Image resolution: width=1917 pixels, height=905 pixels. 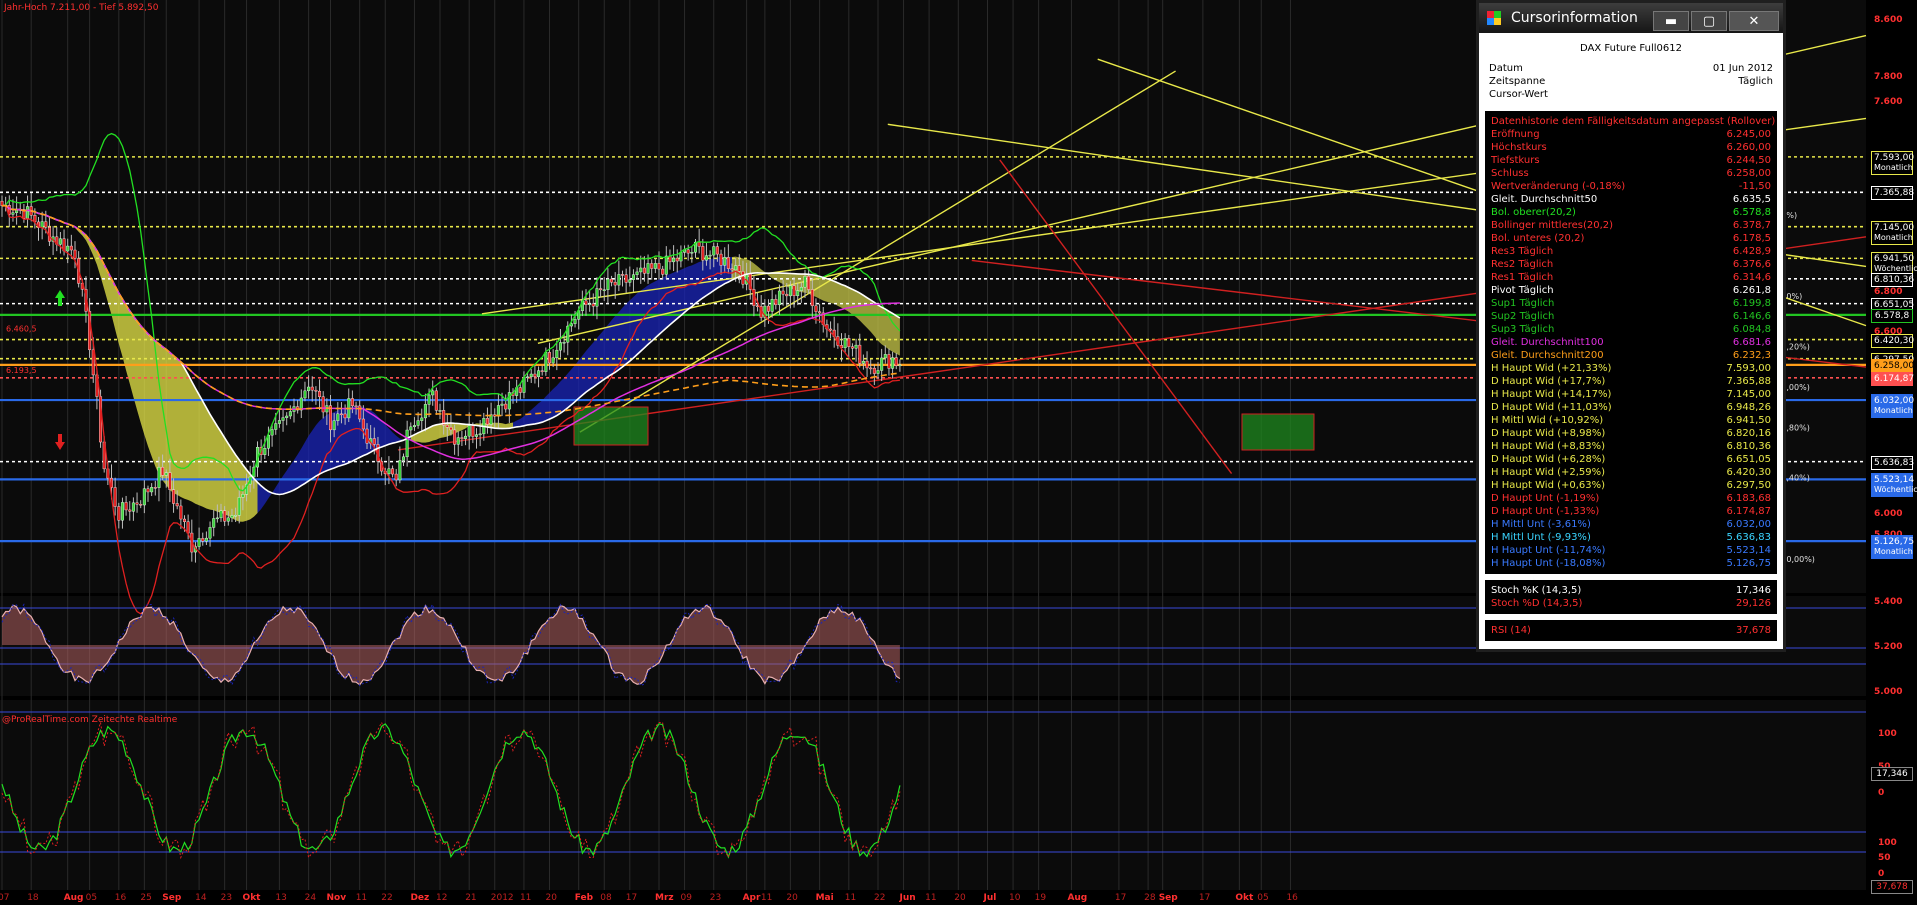 What do you see at coordinates (1892, 547) in the screenshot?
I see `price-level-label: 5.126,75 Monatlich` at bounding box center [1892, 547].